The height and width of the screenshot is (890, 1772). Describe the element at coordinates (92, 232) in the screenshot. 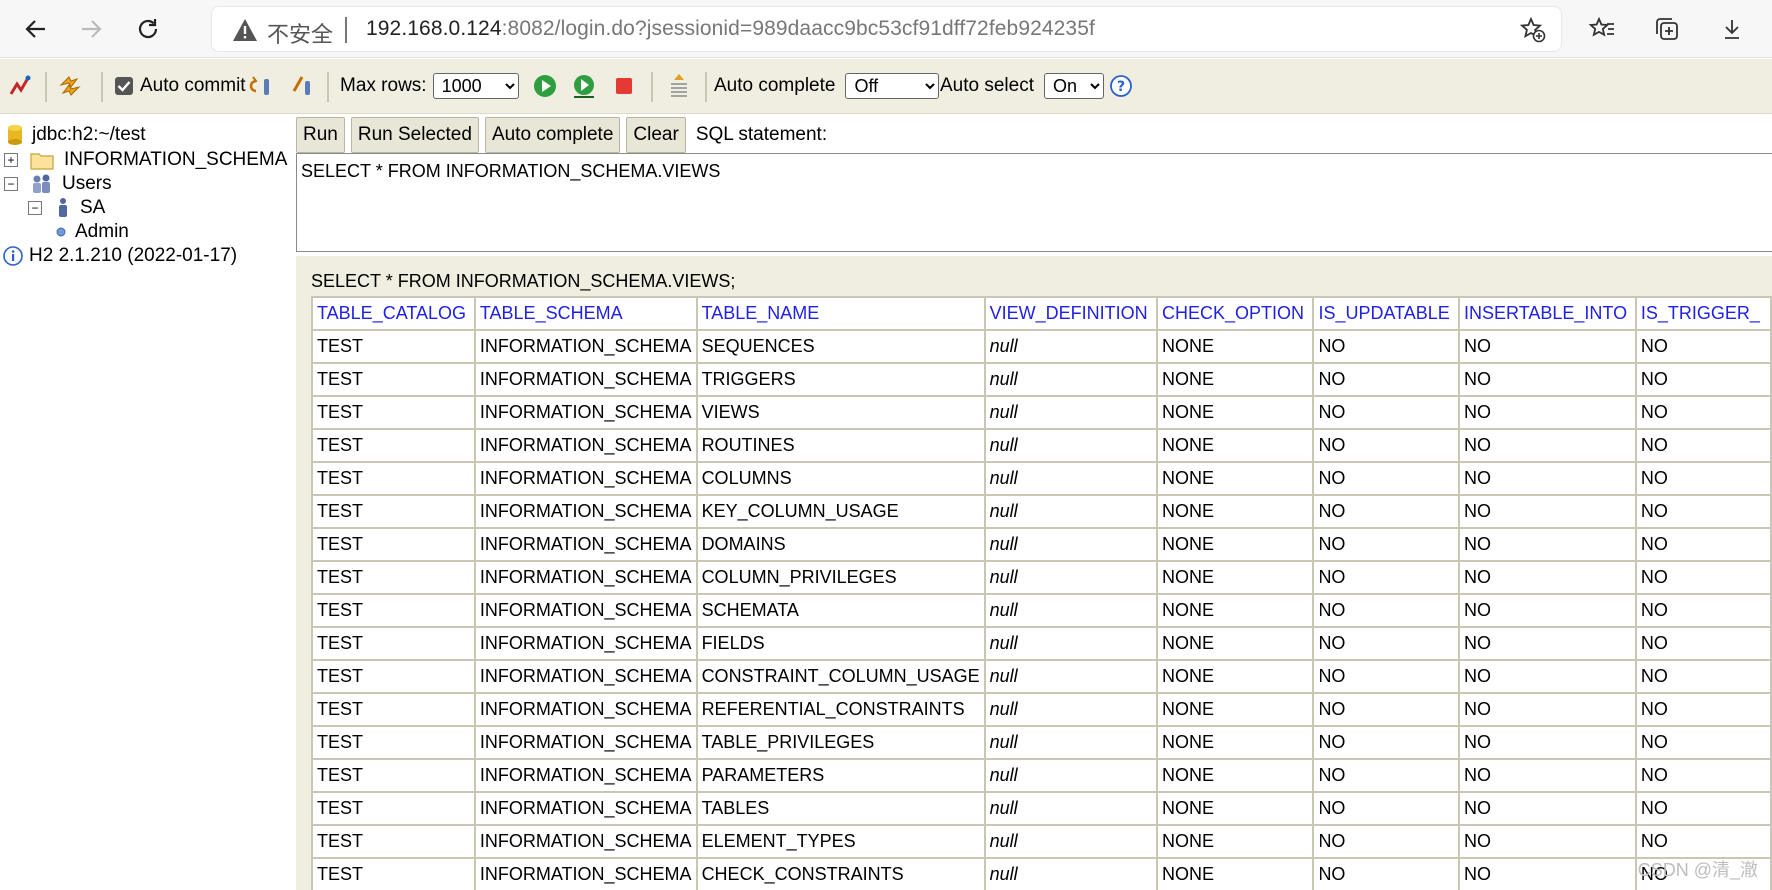

I see `tree-role-admin: Admin` at that location.